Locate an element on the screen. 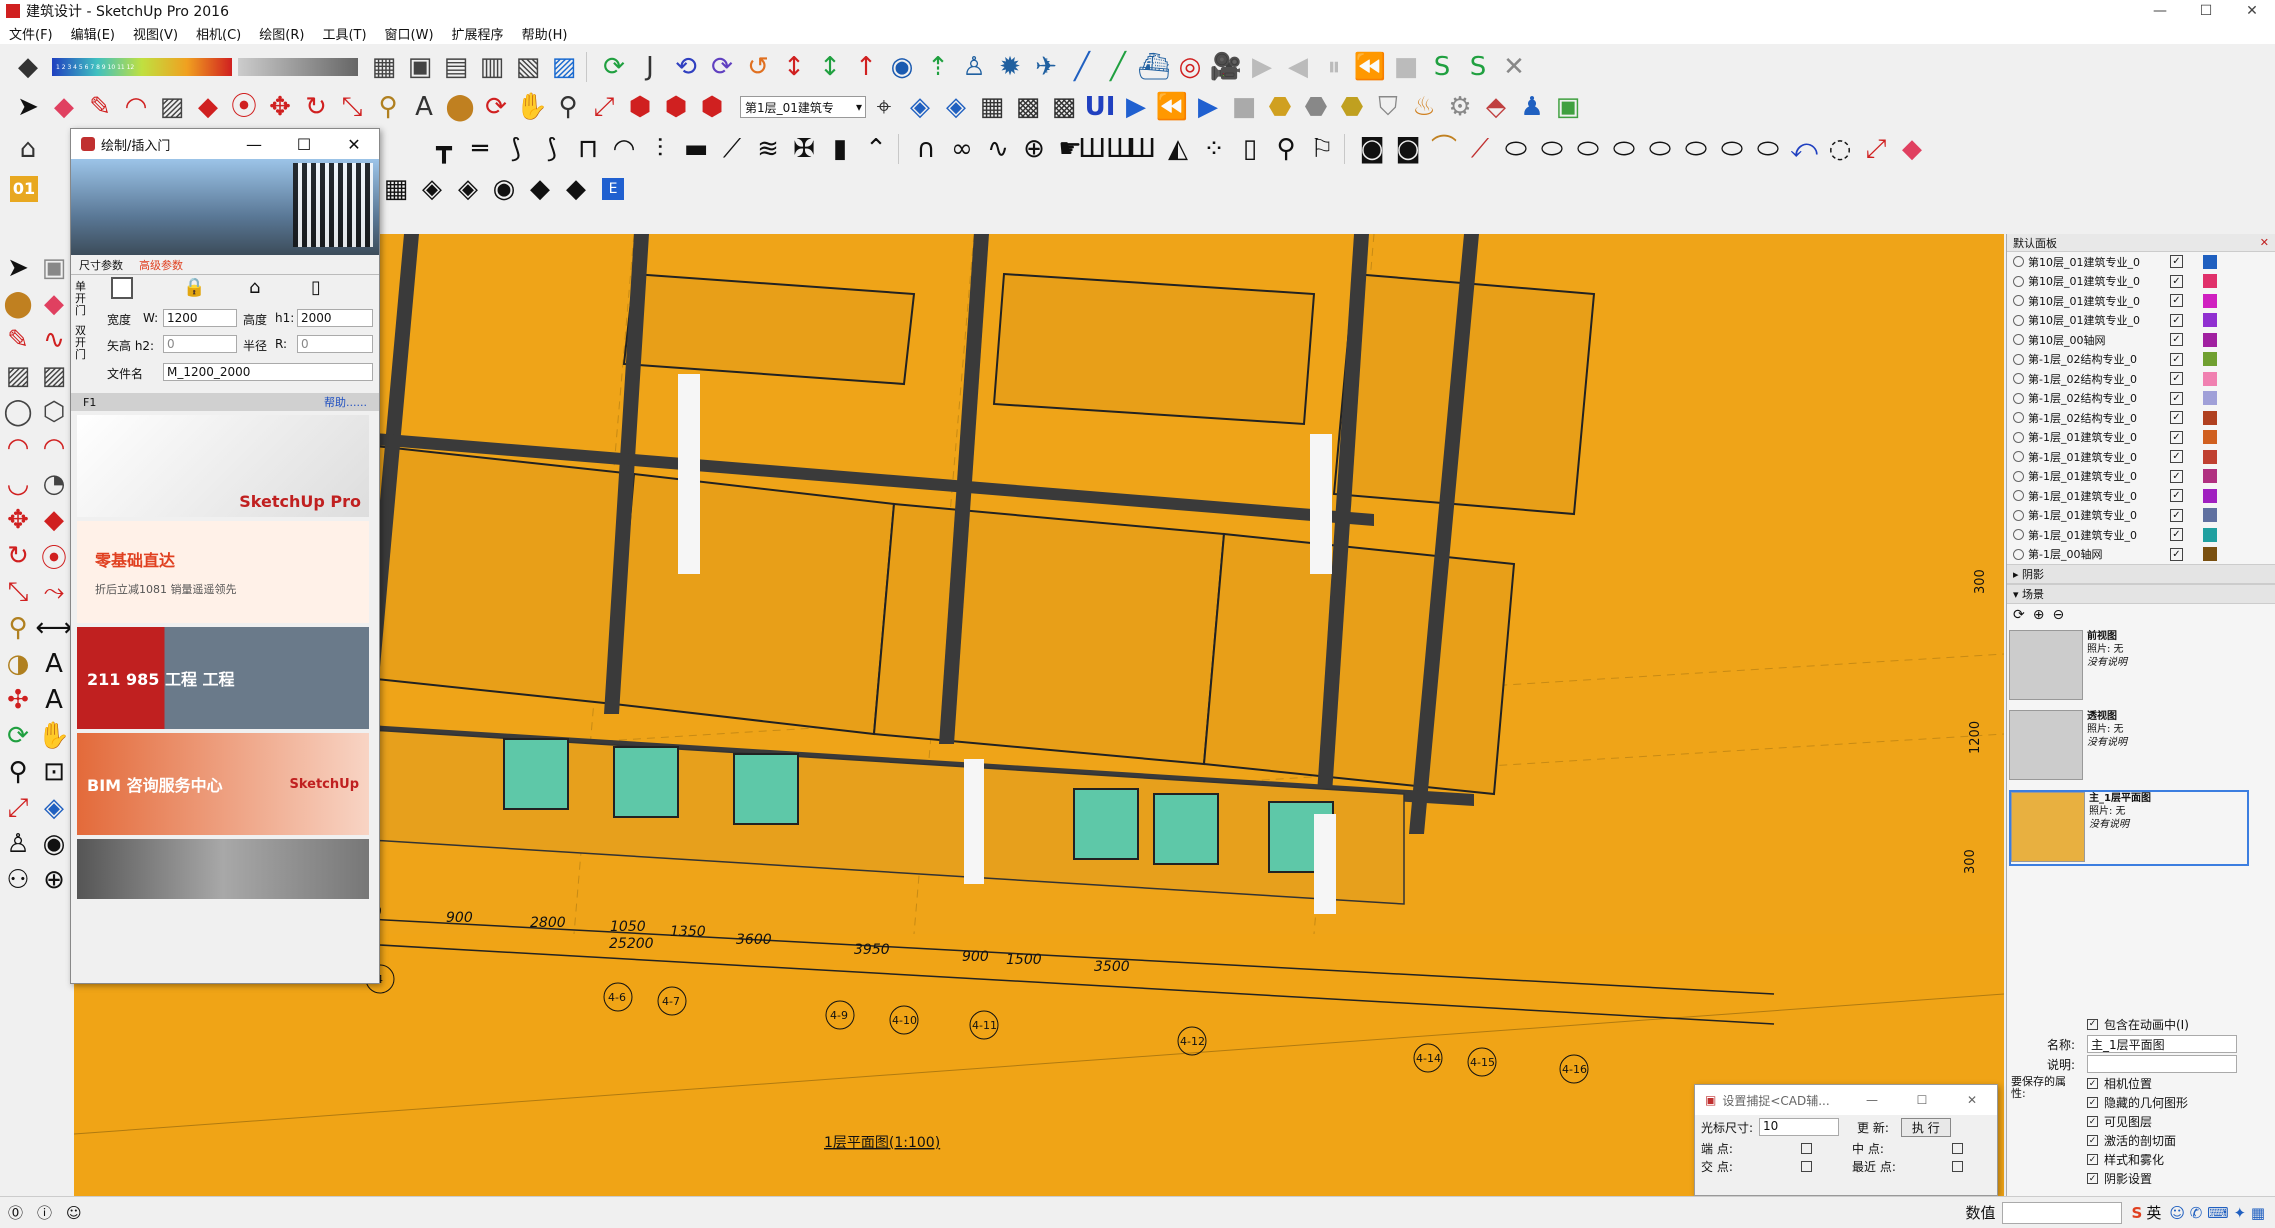 The image size is (2275, 1228). protractor-tool-icon: ◑ is located at coordinates (18, 664).